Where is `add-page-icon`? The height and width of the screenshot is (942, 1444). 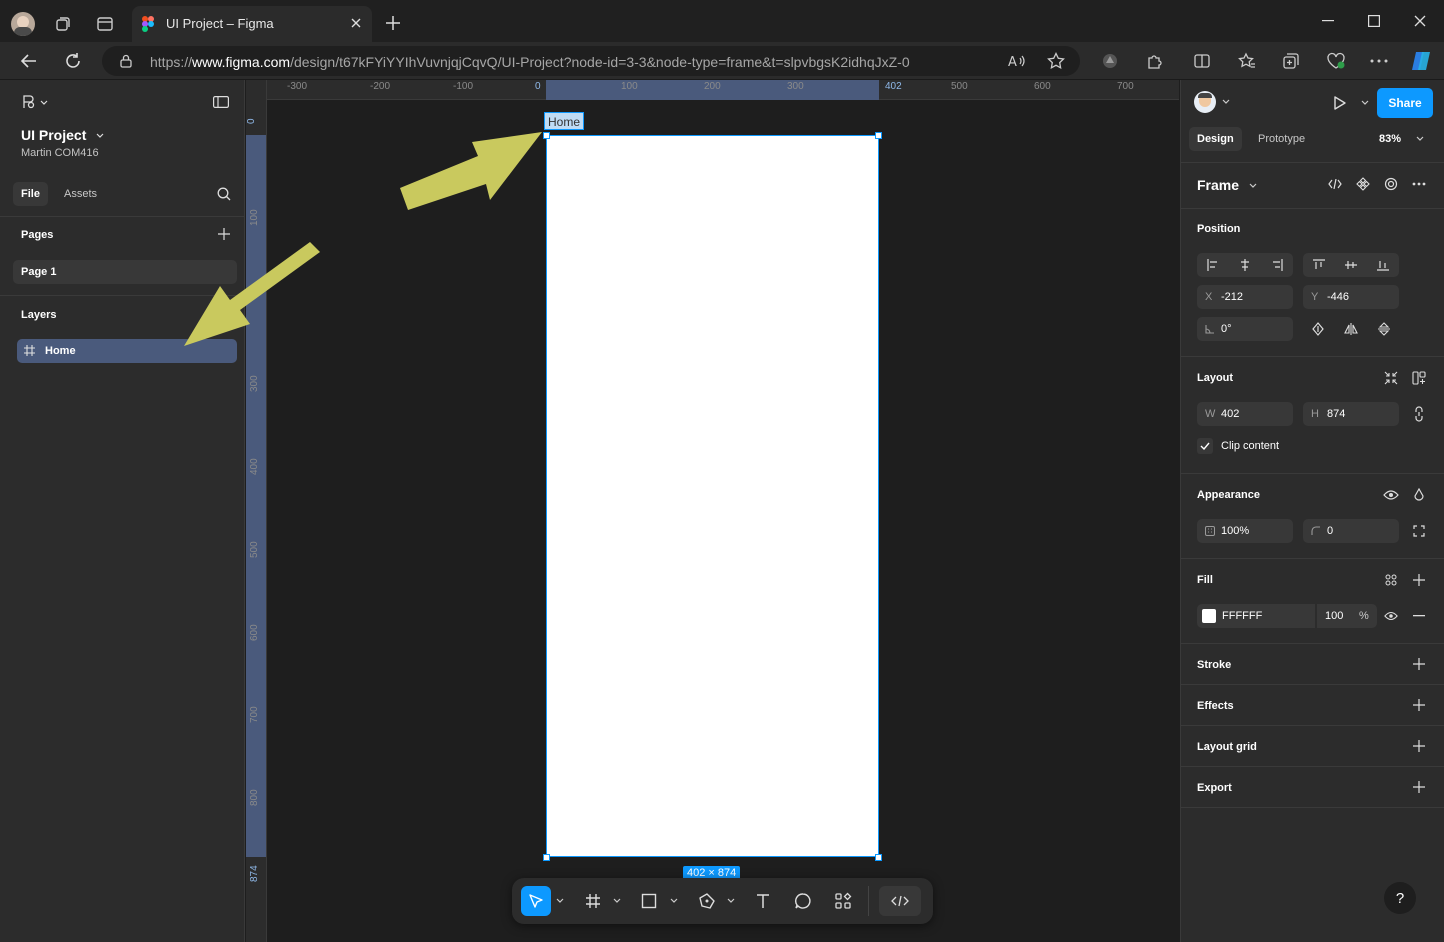 add-page-icon is located at coordinates (224, 234).